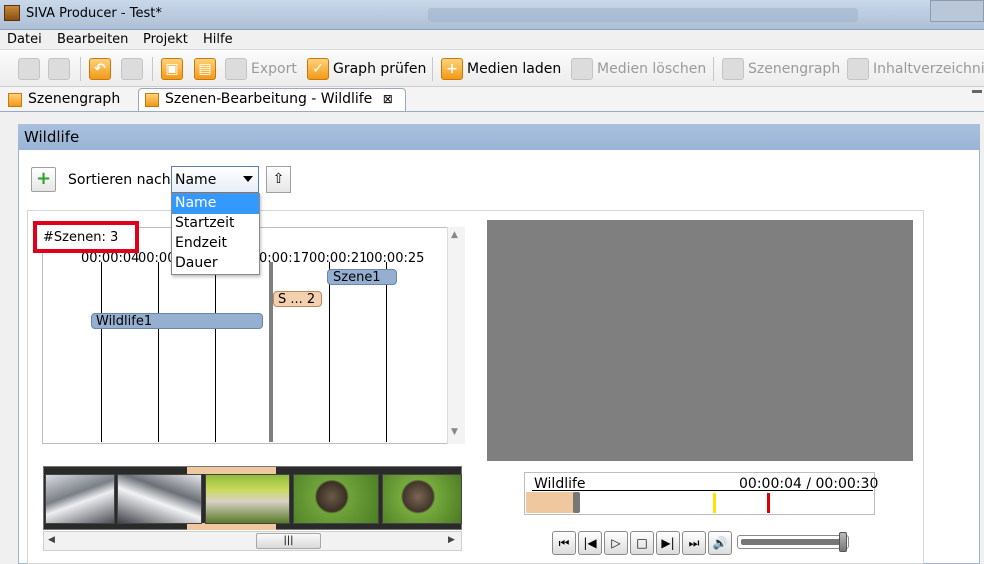  What do you see at coordinates (668, 543) in the screenshot?
I see `step-forward-icon: ▶|` at bounding box center [668, 543].